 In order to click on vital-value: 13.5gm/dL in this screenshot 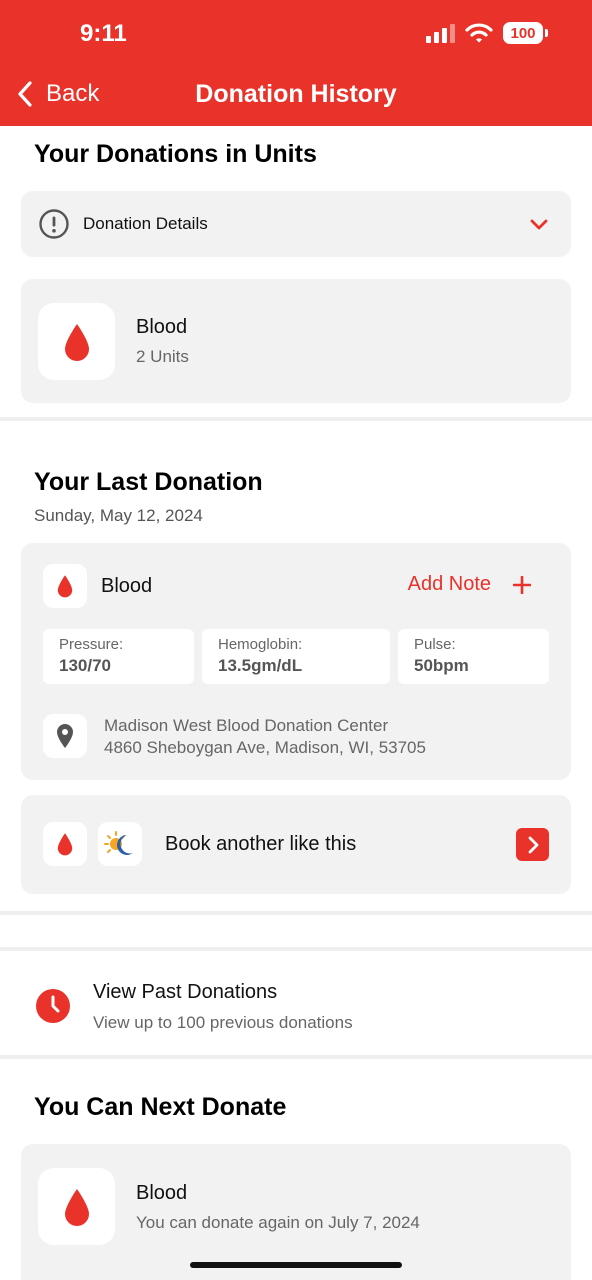, I will do `click(260, 665)`.